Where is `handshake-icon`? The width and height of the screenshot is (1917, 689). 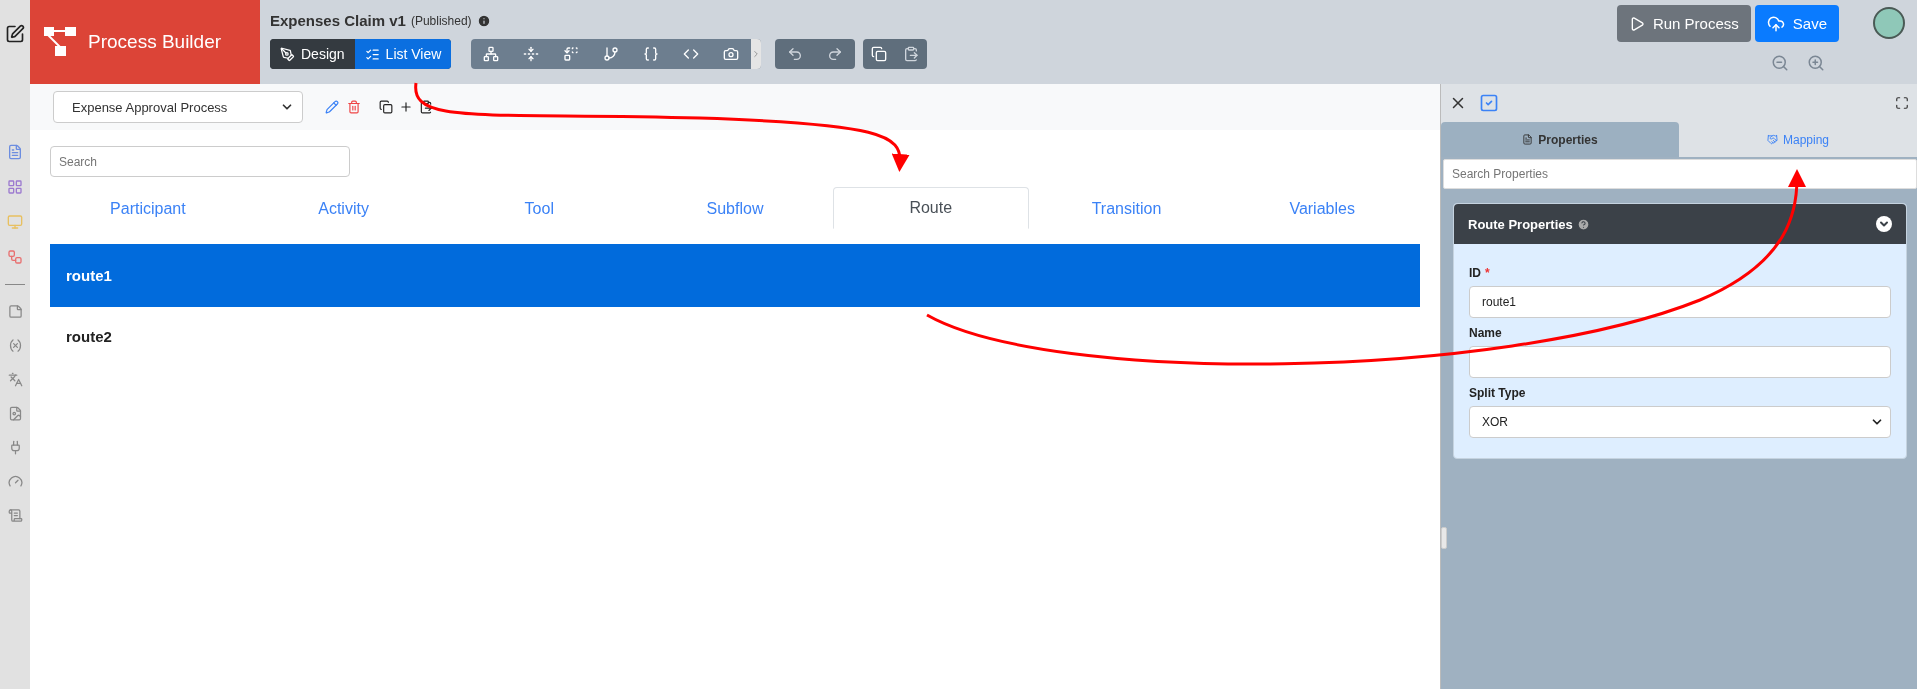
handshake-icon is located at coordinates (1772, 139).